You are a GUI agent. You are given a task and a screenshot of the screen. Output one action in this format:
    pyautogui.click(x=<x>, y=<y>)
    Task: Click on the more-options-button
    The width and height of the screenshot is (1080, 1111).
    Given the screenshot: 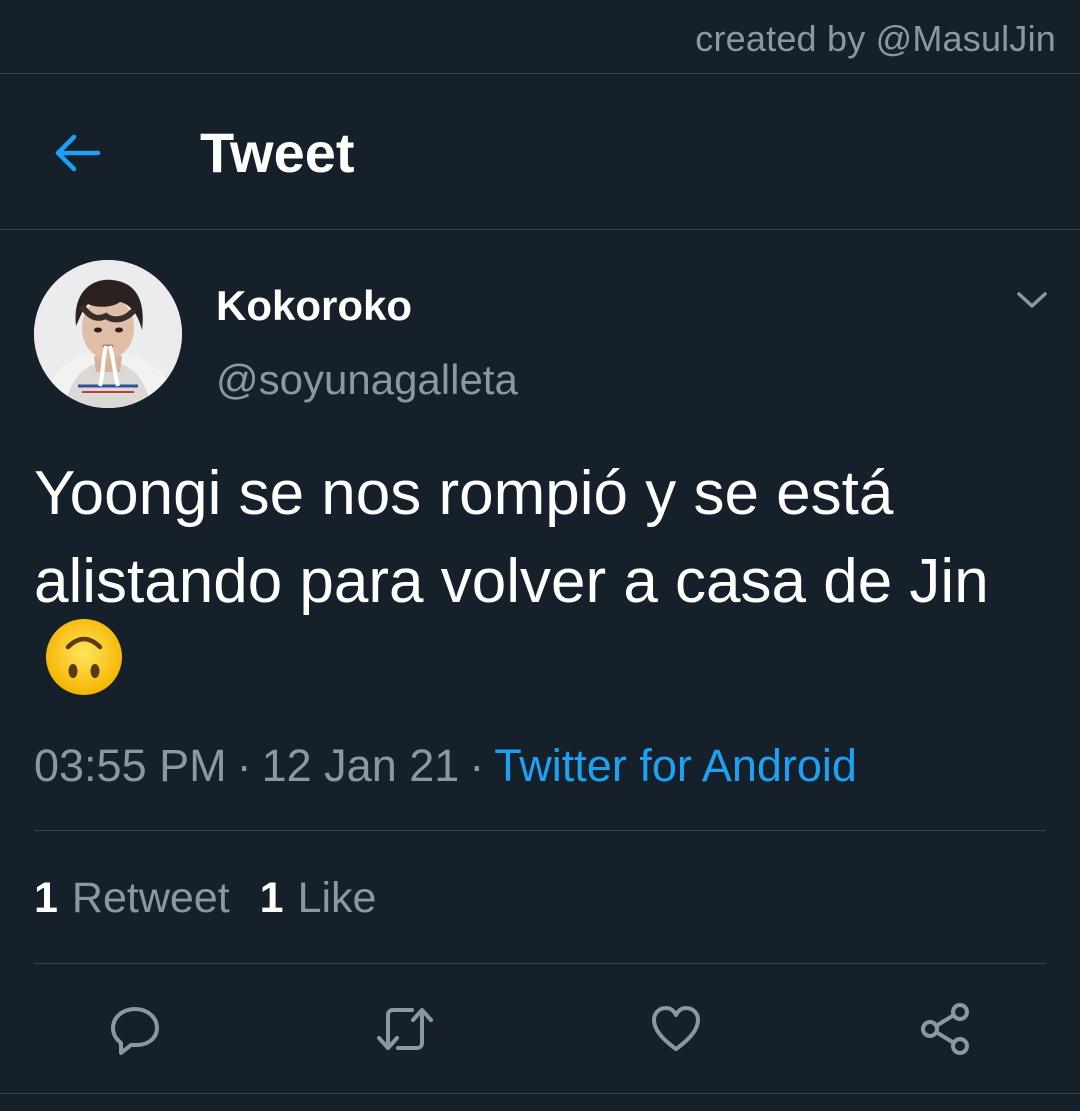 What is the action you would take?
    pyautogui.click(x=1032, y=300)
    